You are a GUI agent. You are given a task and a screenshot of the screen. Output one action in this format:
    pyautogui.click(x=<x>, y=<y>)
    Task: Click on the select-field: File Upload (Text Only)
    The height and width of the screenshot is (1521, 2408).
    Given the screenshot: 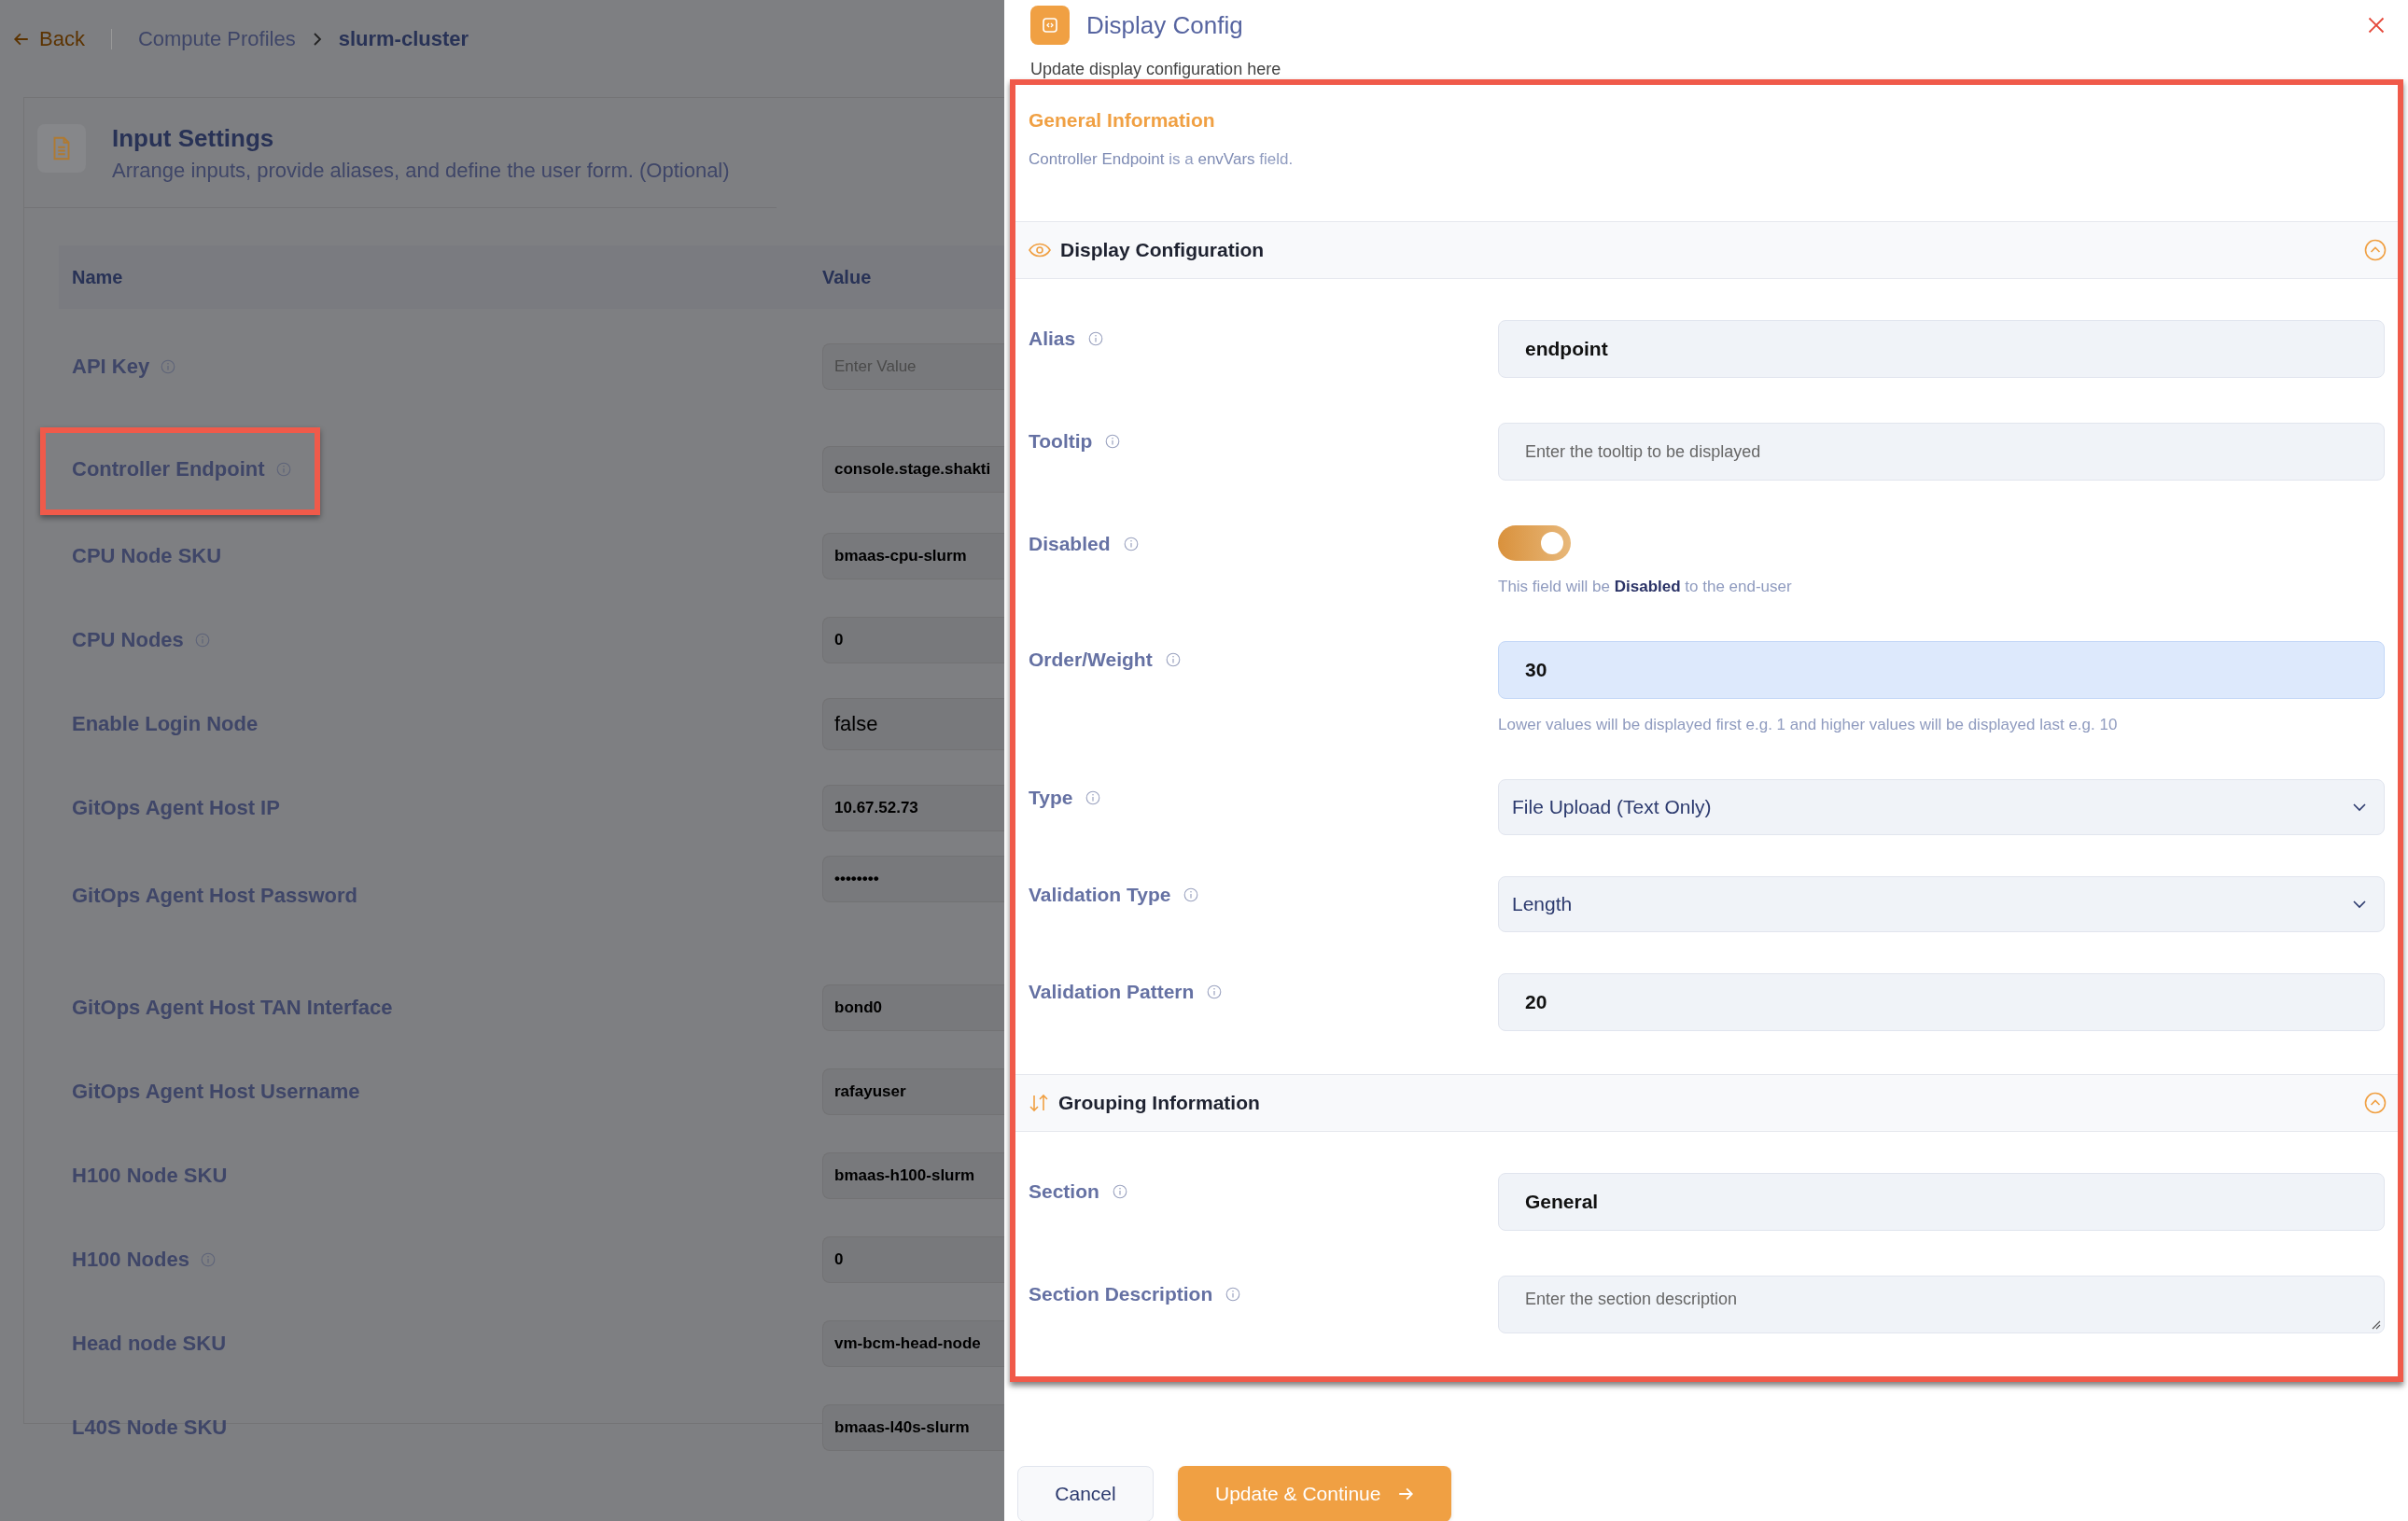 What is the action you would take?
    pyautogui.click(x=1942, y=807)
    